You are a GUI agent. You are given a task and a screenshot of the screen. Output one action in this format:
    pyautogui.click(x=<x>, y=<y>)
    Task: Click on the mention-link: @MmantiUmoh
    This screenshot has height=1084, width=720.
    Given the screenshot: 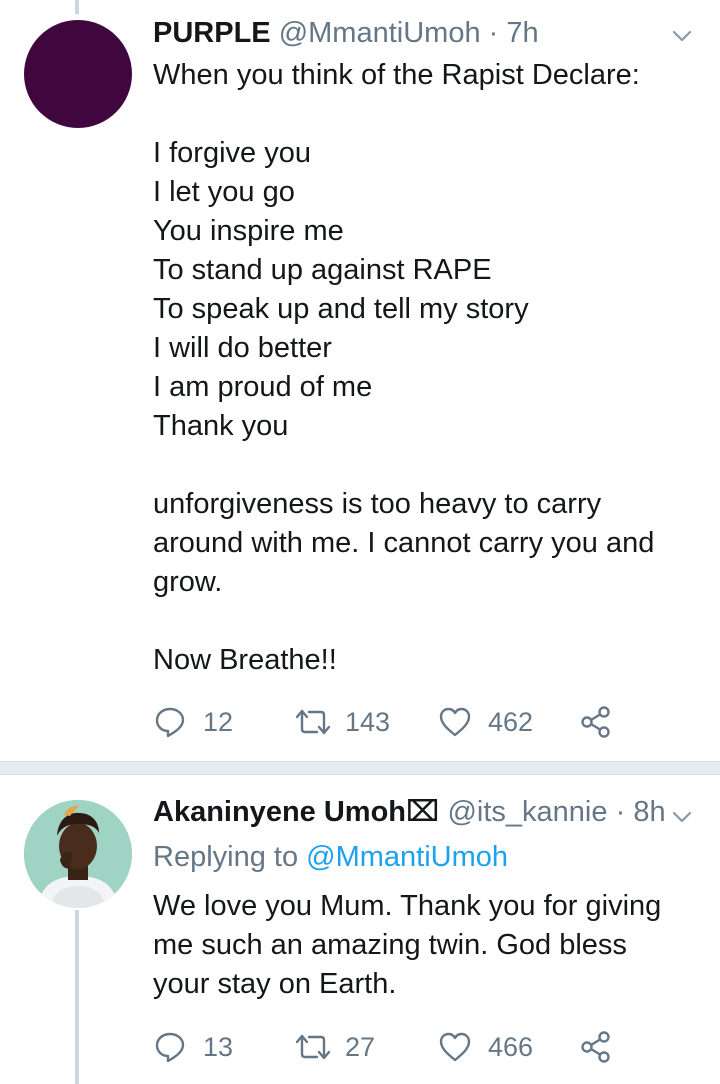 What is the action you would take?
    pyautogui.click(x=407, y=857)
    